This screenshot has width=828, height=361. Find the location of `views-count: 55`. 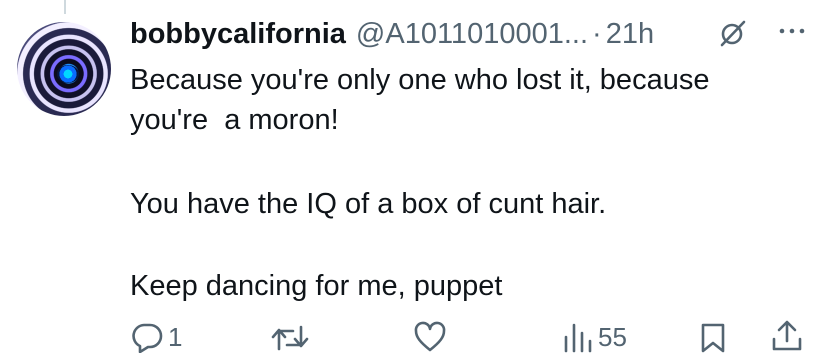

views-count: 55 is located at coordinates (612, 336).